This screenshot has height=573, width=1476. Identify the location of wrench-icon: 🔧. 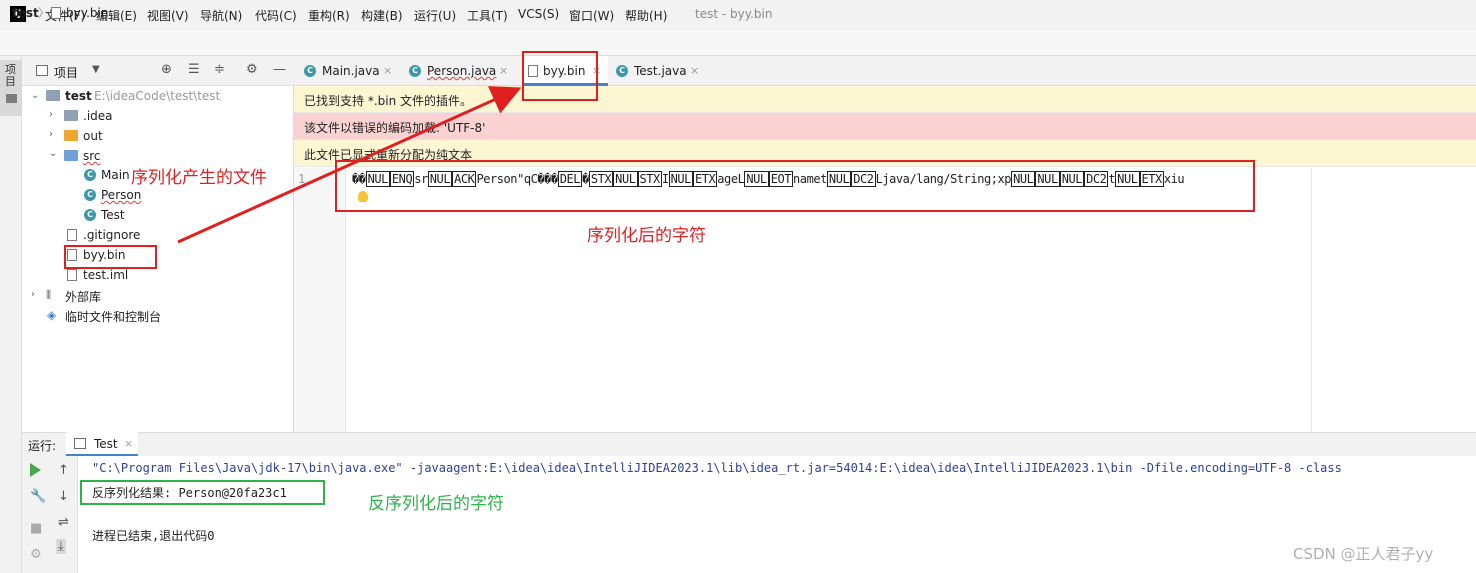
(38, 496).